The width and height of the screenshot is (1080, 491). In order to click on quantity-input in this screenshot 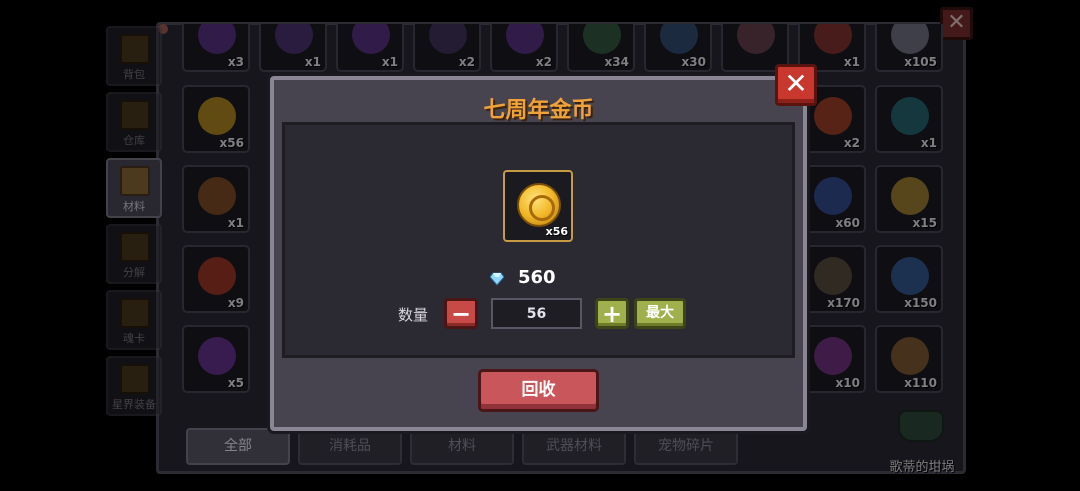, I will do `click(536, 313)`.